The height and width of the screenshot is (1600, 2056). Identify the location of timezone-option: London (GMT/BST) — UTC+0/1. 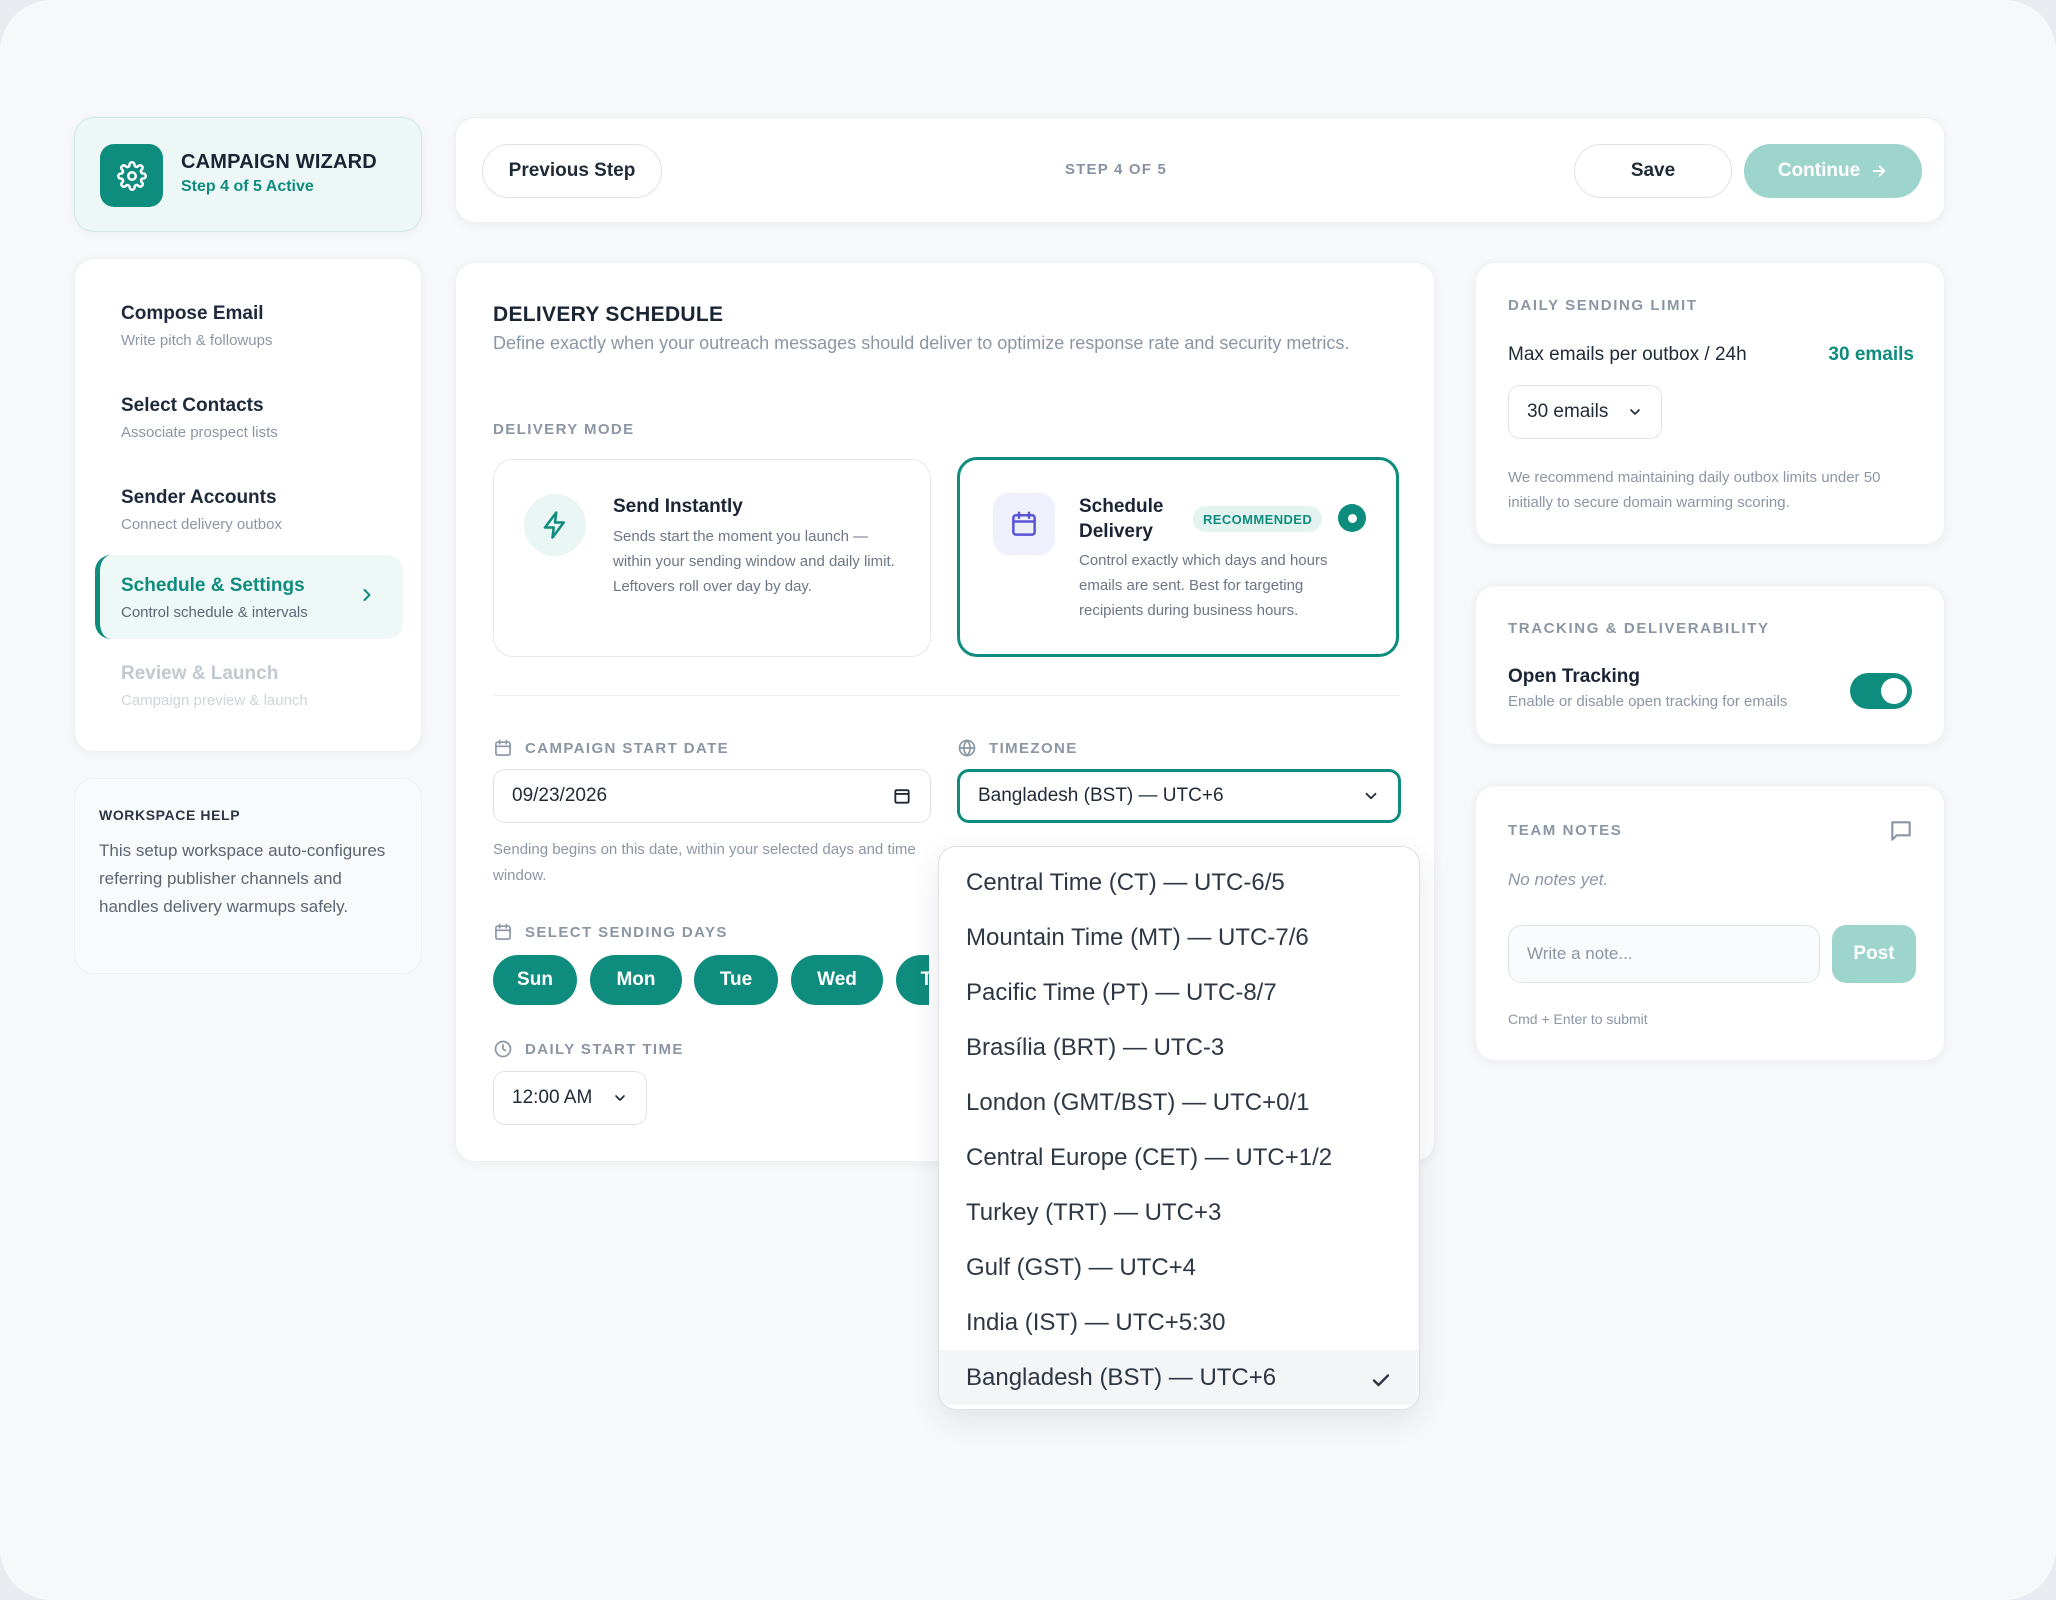
(1179, 1102).